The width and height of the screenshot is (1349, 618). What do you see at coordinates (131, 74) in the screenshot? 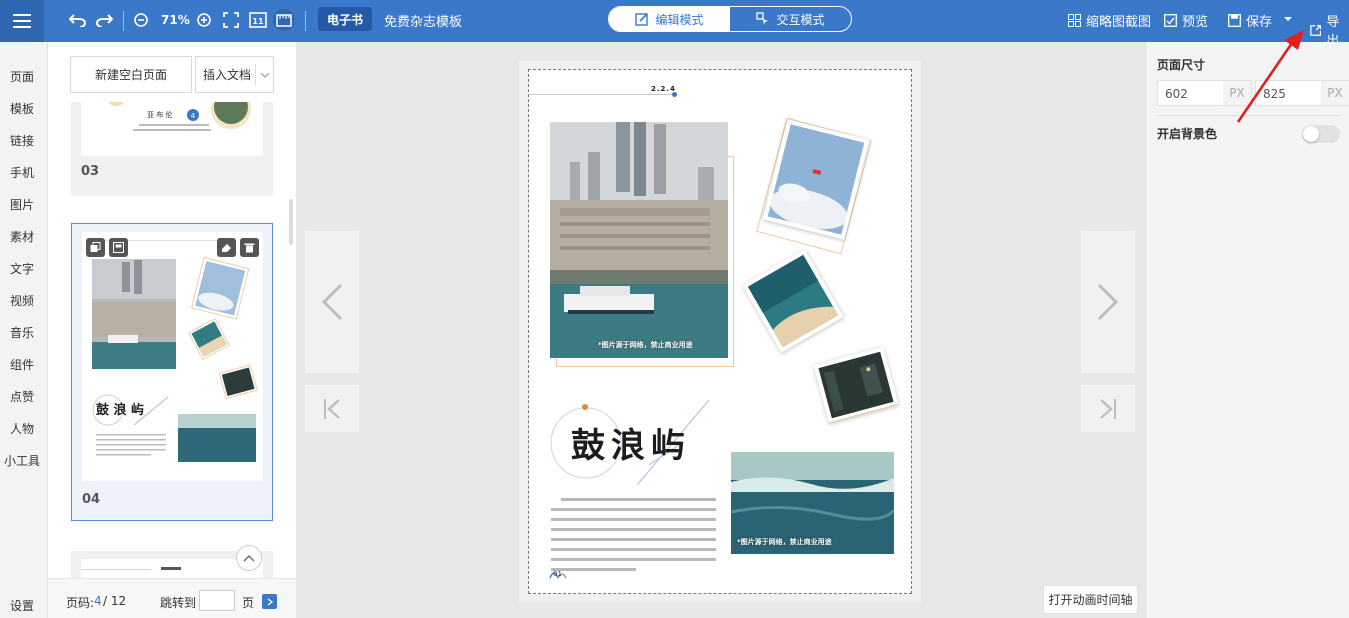
I see `new-blank-page-button: 新建空白页面` at bounding box center [131, 74].